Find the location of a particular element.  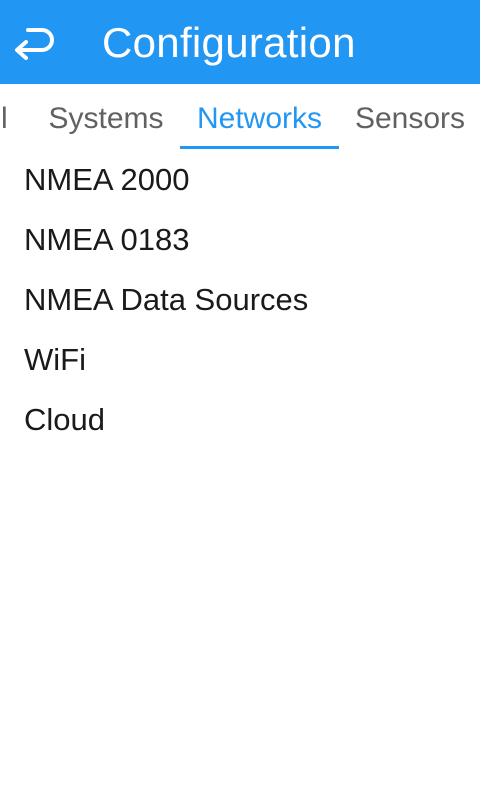

tab-bar: el Systems Networks Sensors is located at coordinates (240, 117).